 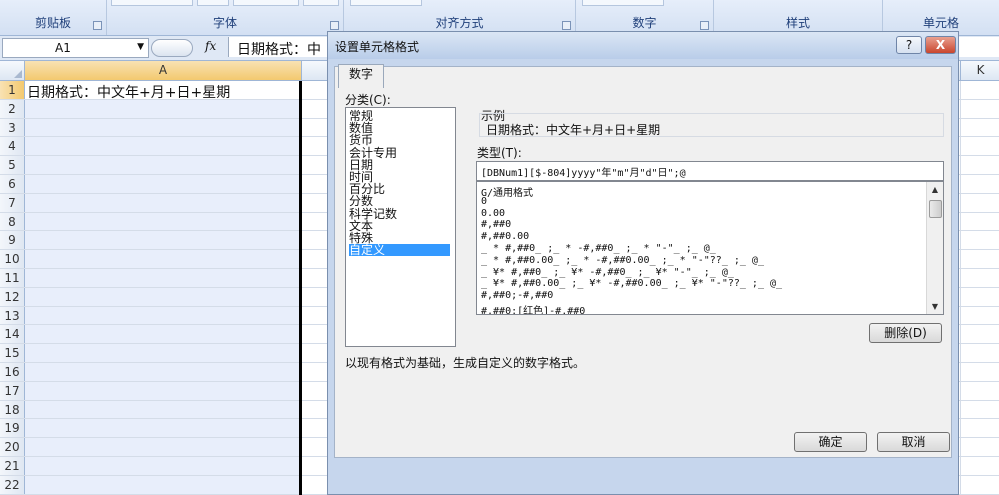 I want to click on scrollbar-thumb, so click(x=935, y=209).